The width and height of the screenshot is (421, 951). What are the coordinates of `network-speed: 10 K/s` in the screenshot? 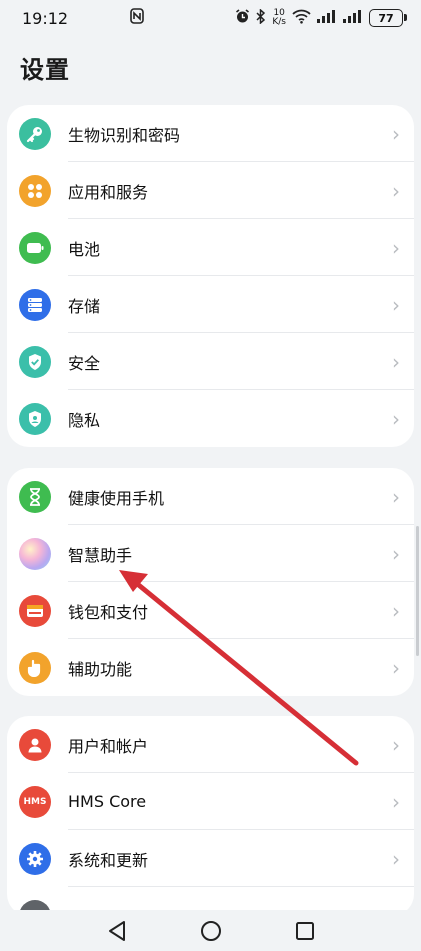 It's located at (279, 17).